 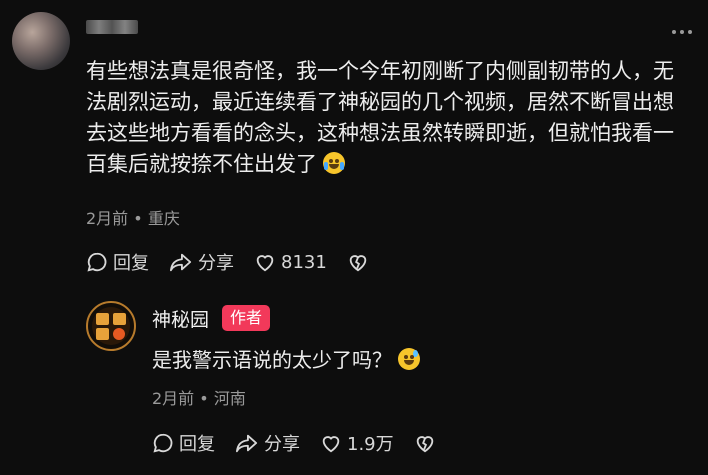 What do you see at coordinates (682, 32) in the screenshot?
I see `more-options-icon` at bounding box center [682, 32].